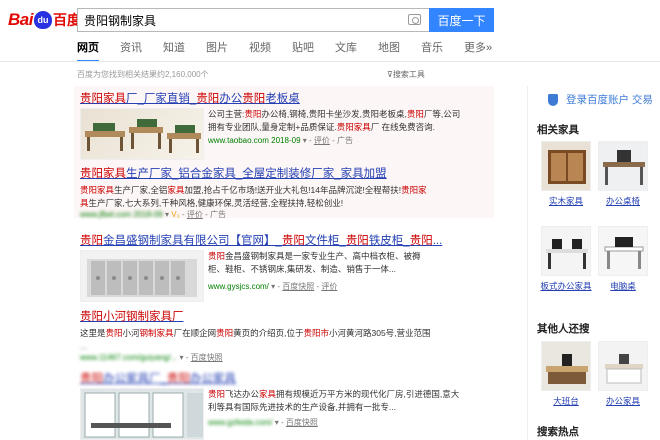  Describe the element at coordinates (334, 394) in the screenshot. I see `result-description: 贵阳飞达办公家具拥有规模近万平方米的现代化厂房,引进德国,意大` at that location.